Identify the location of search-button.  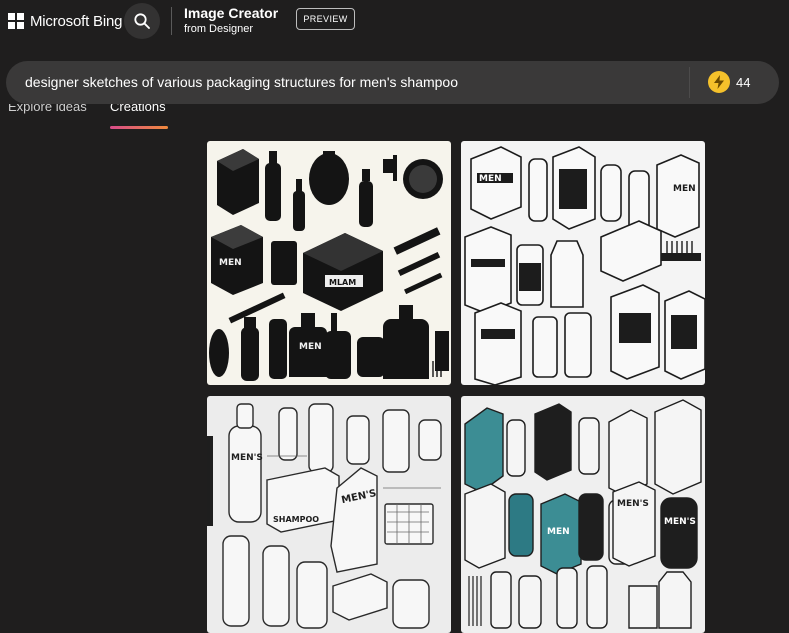
(142, 21).